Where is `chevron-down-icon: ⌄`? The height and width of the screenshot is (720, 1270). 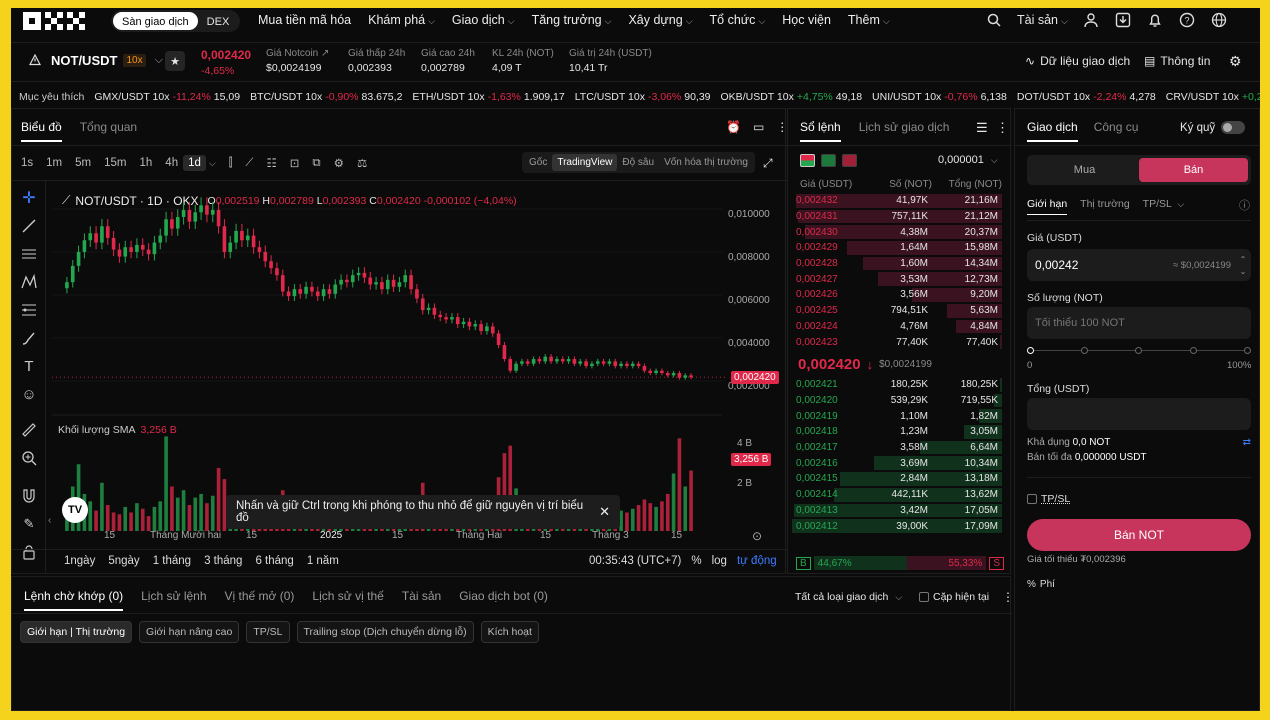
chevron-down-icon: ⌄ is located at coordinates (1243, 271).